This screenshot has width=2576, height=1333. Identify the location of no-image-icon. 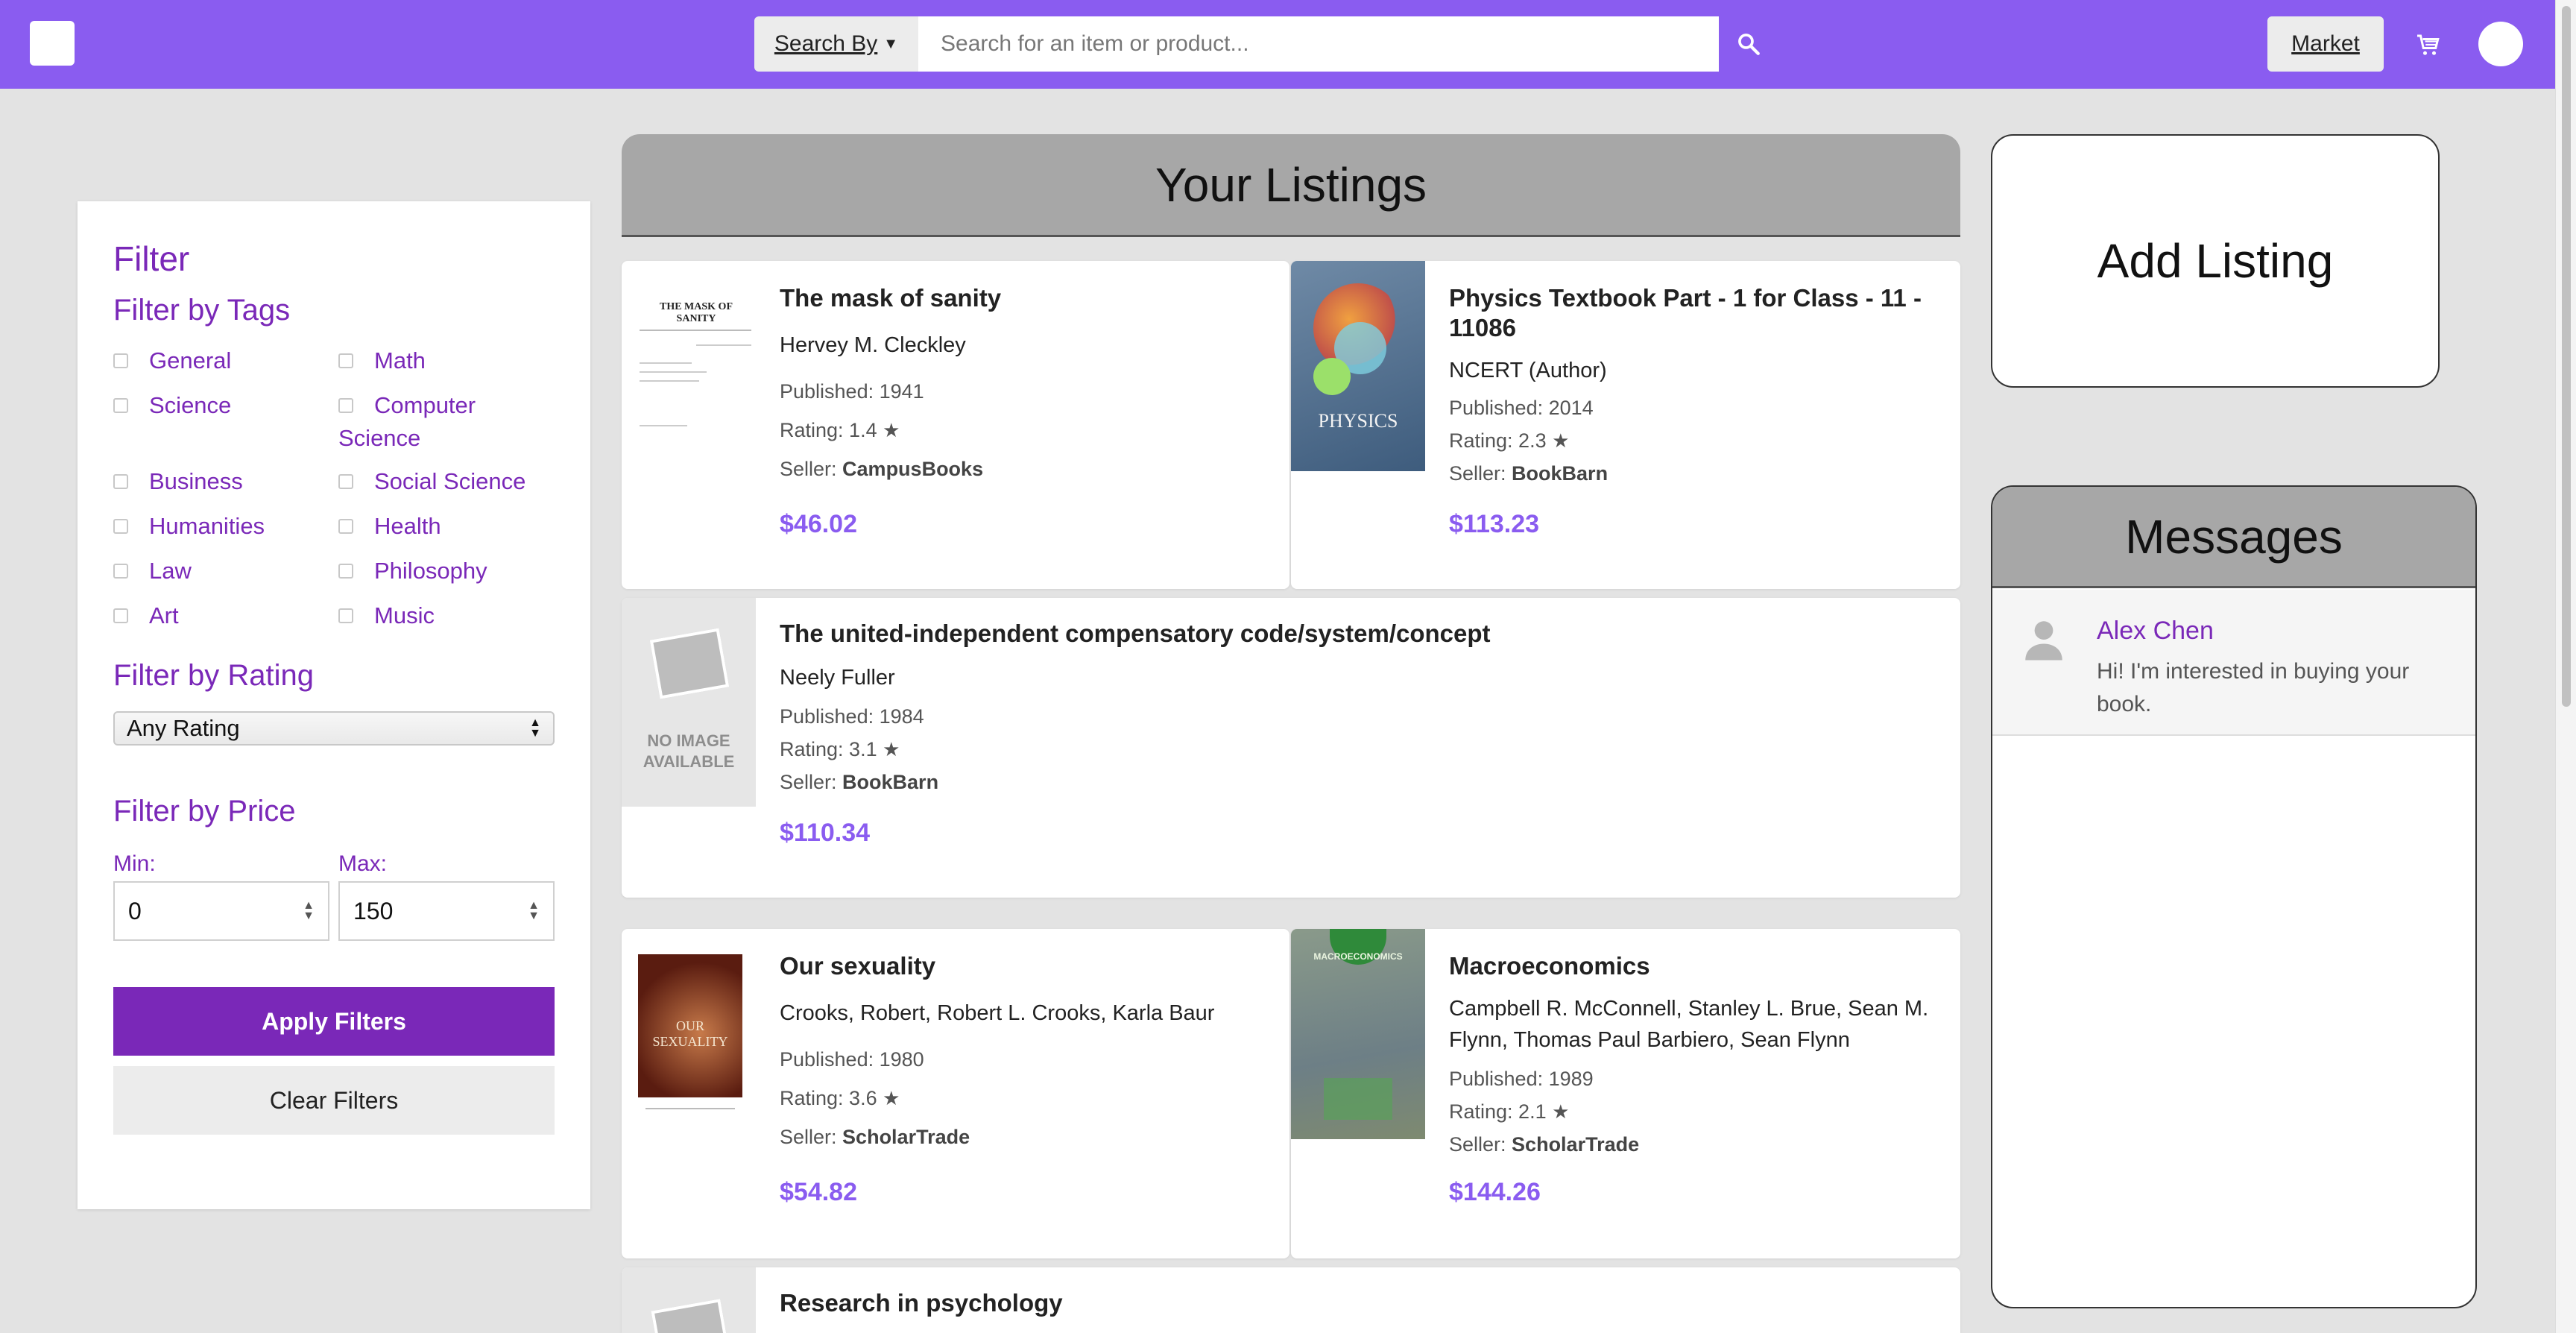
(689, 664).